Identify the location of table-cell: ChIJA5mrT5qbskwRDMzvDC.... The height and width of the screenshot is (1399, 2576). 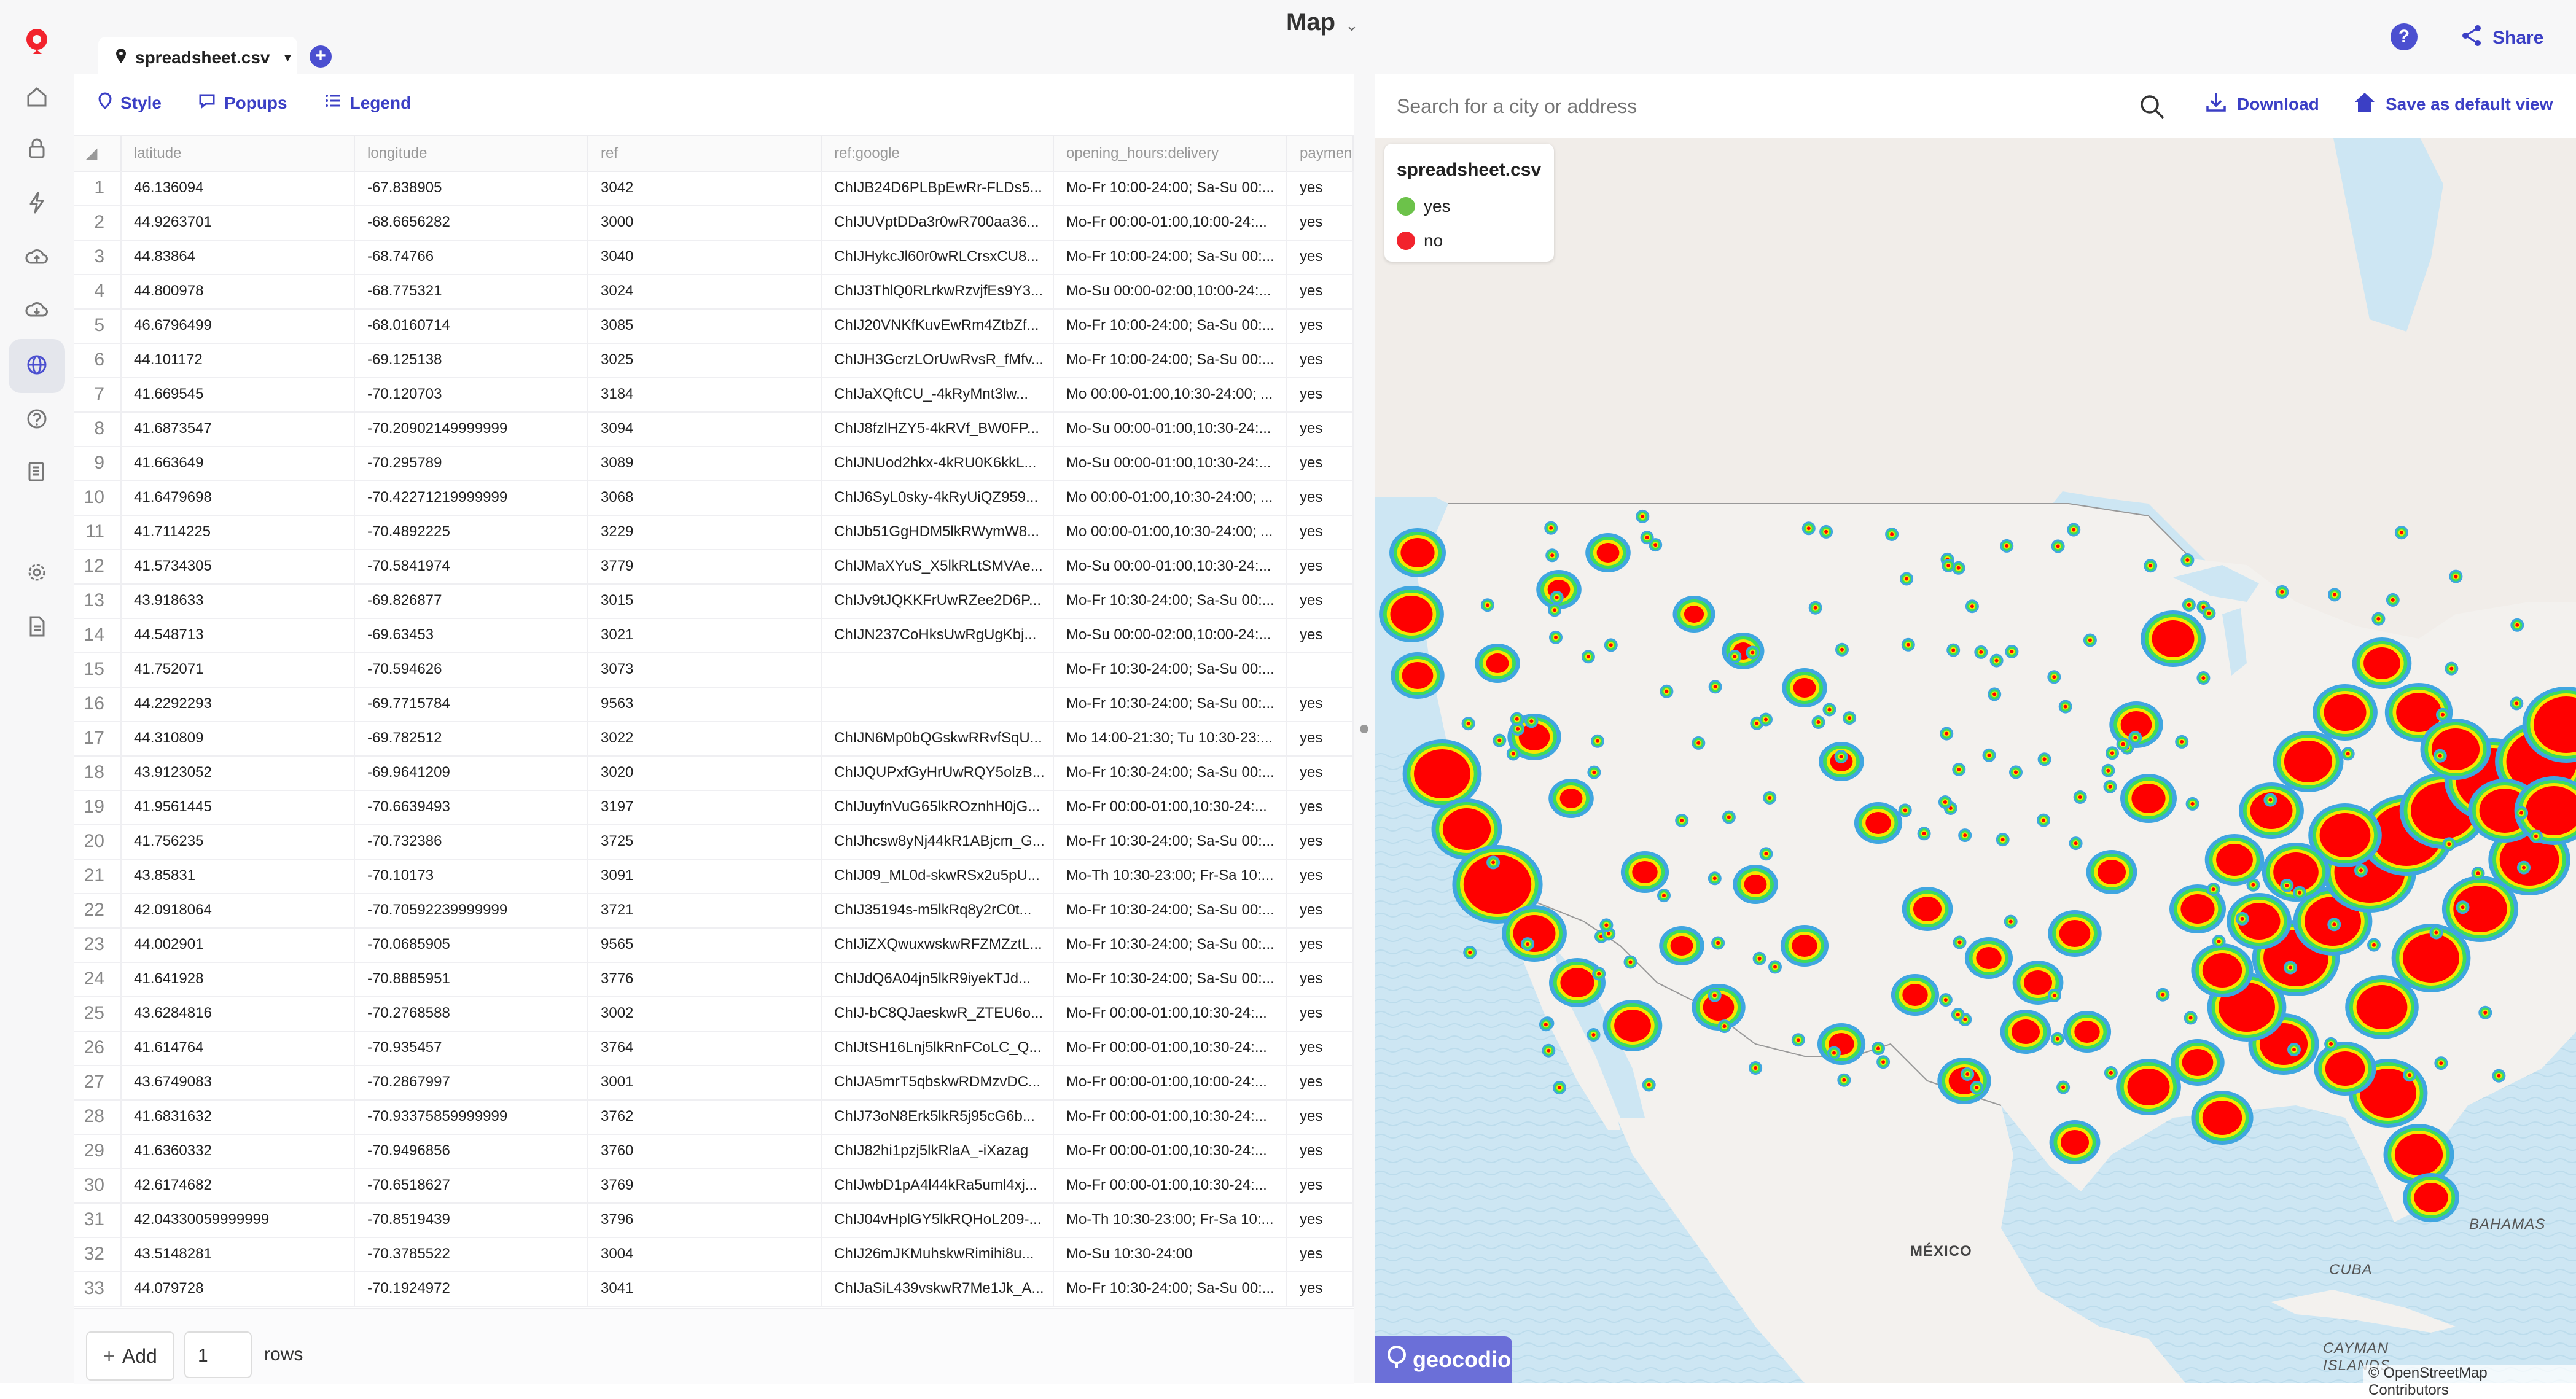
(938, 1082).